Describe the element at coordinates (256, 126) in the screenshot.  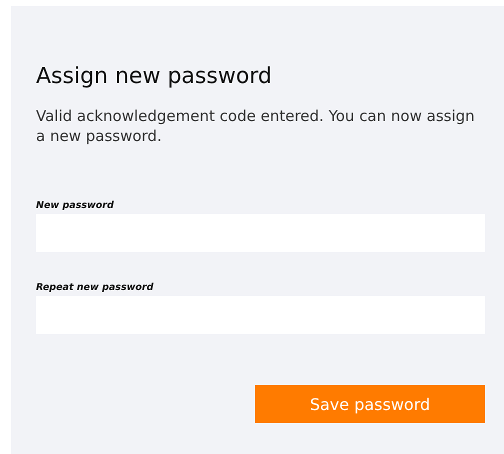
I see `info-message: Valid acknowledgement code entered. You can now assign a new password.` at that location.